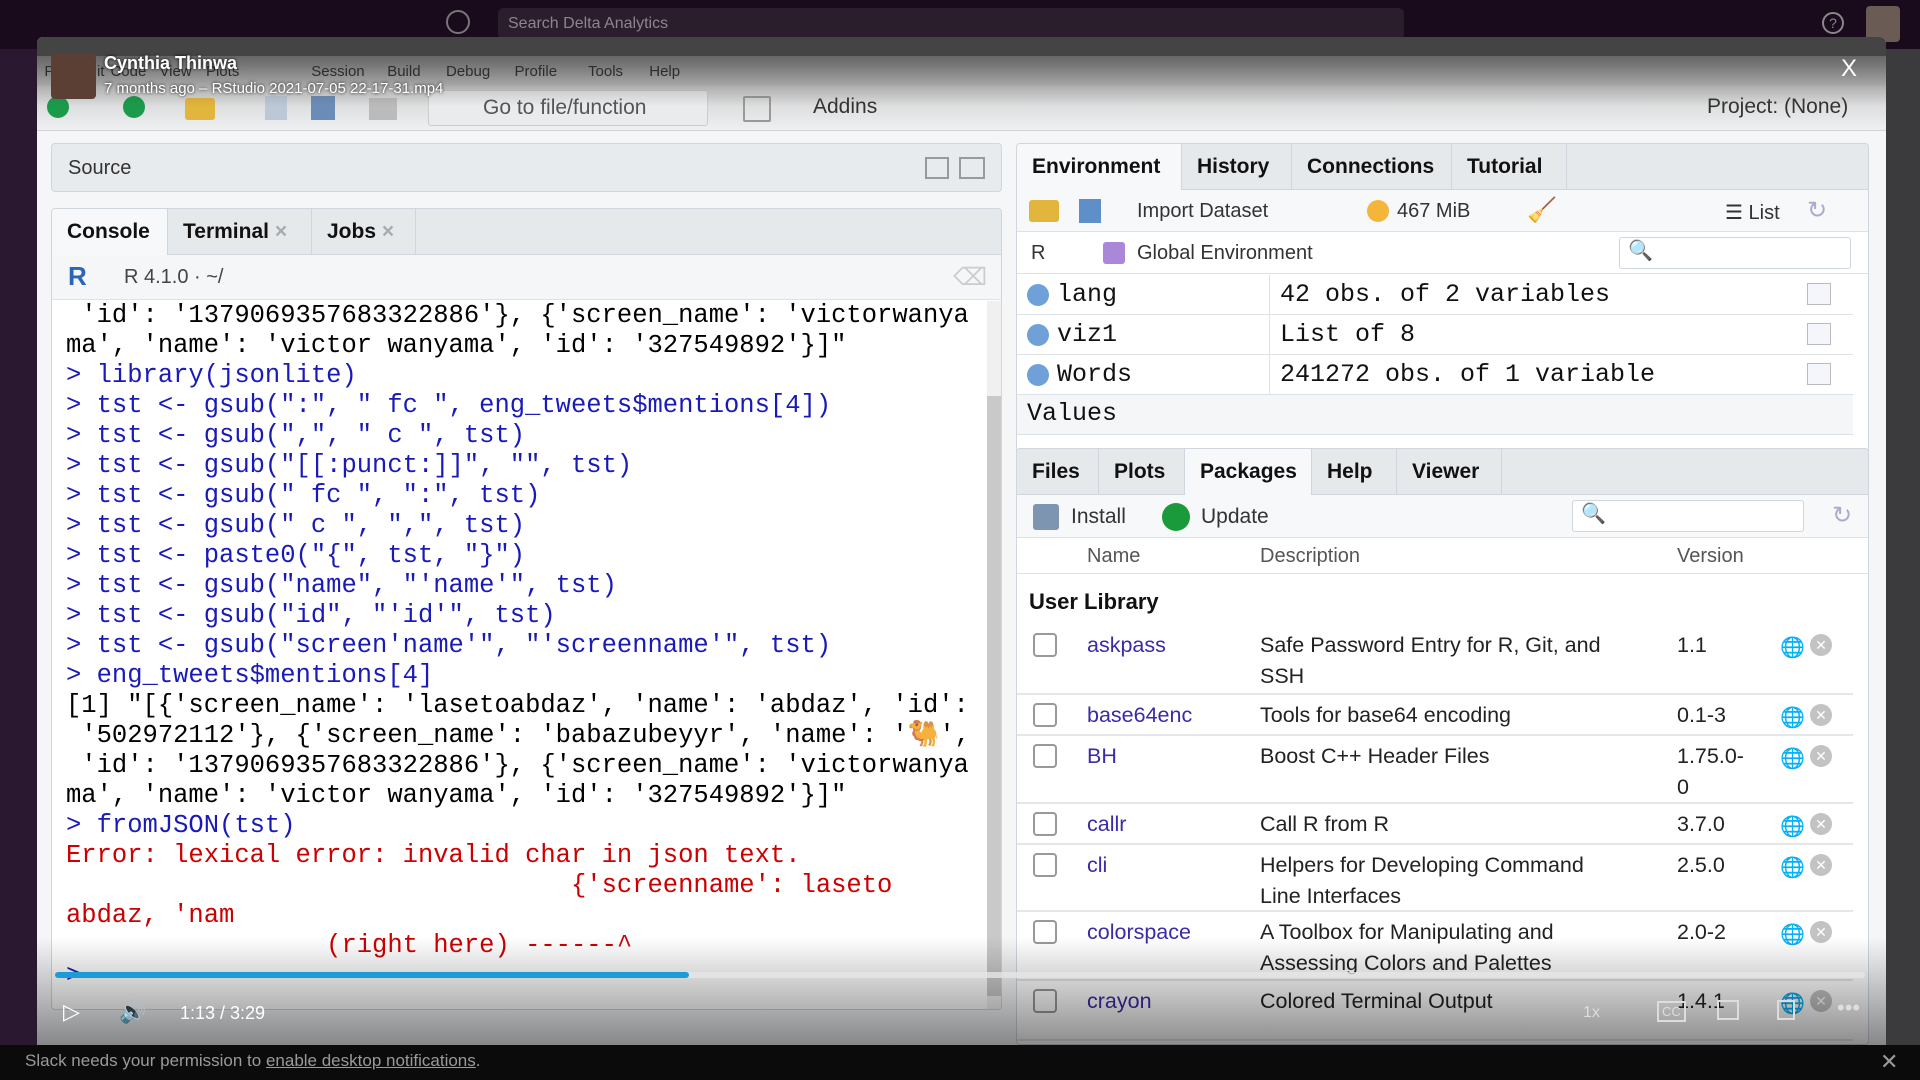 The width and height of the screenshot is (1920, 1080). Describe the element at coordinates (1688, 516) in the screenshot. I see `packages-search-input: 🔍` at that location.